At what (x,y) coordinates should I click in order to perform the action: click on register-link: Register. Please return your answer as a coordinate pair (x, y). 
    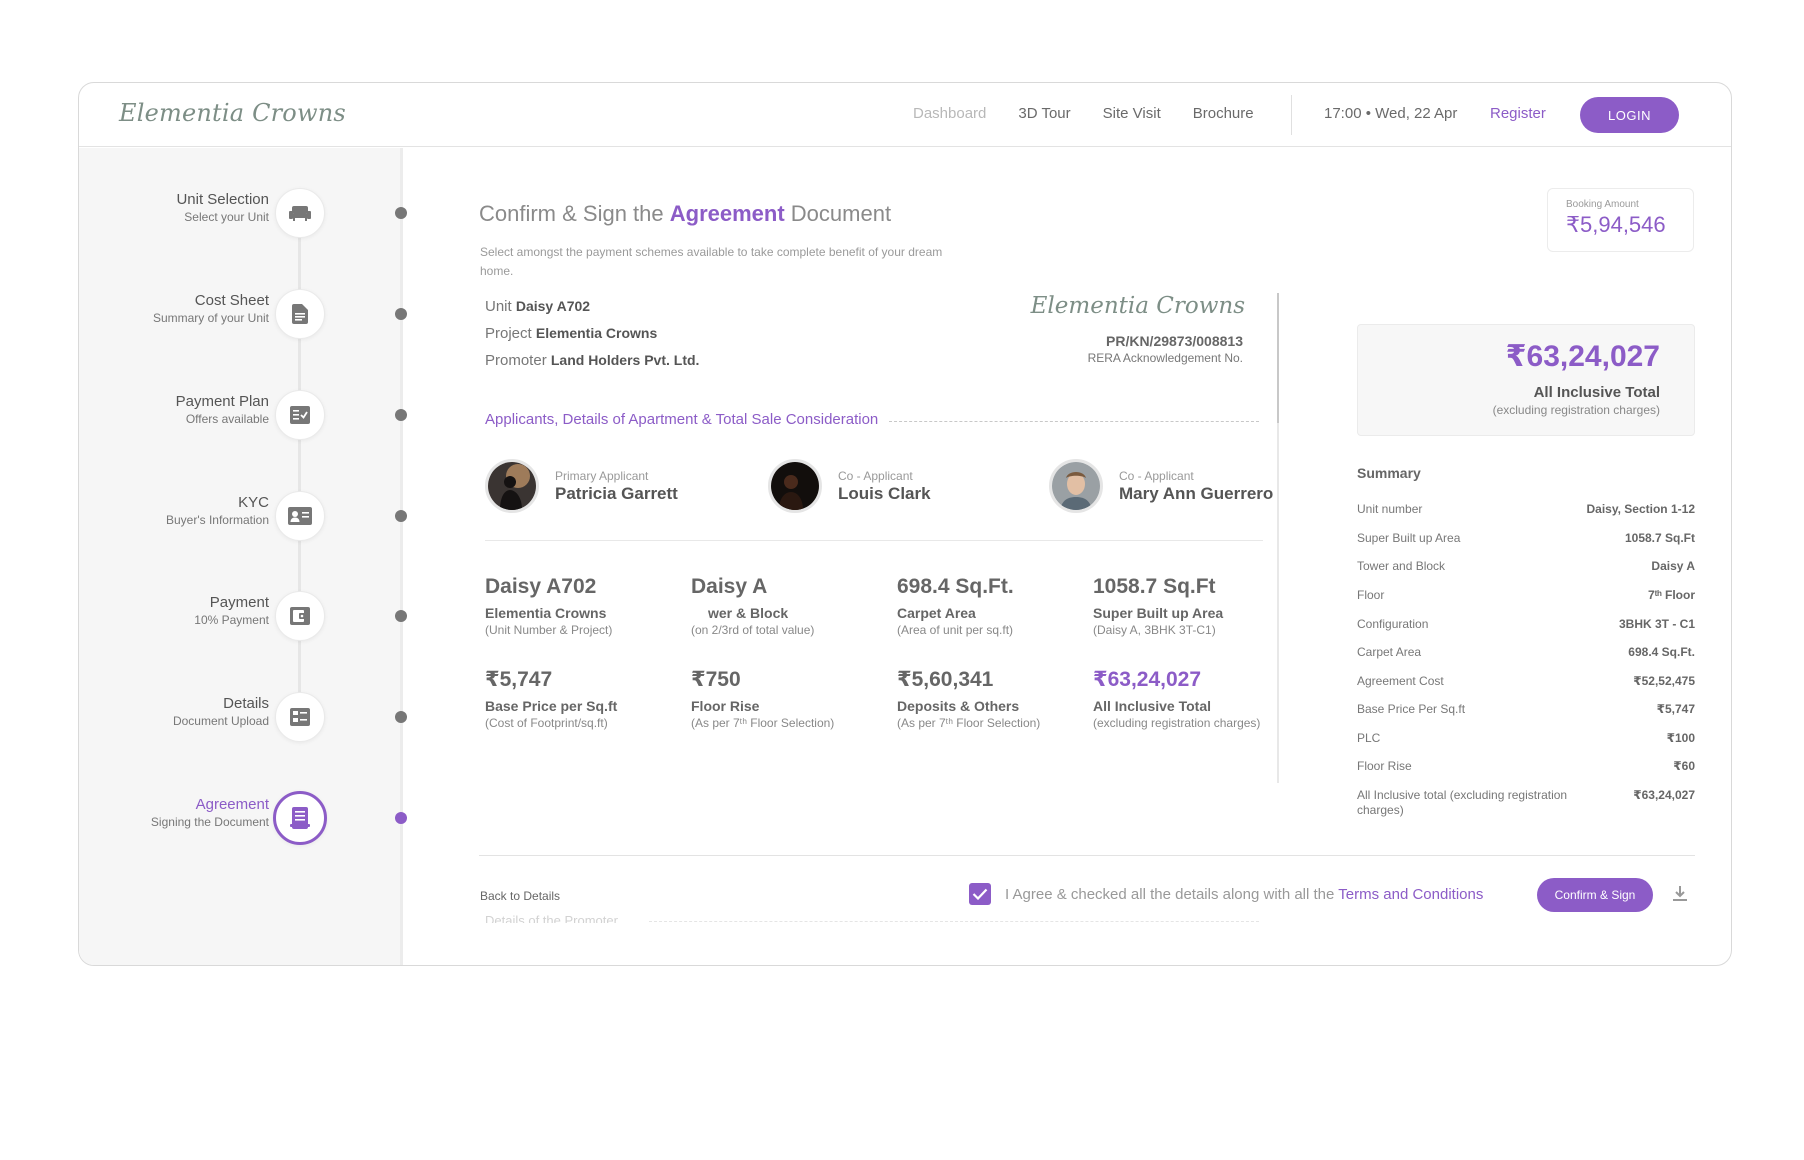
    Looking at the image, I should click on (1518, 113).